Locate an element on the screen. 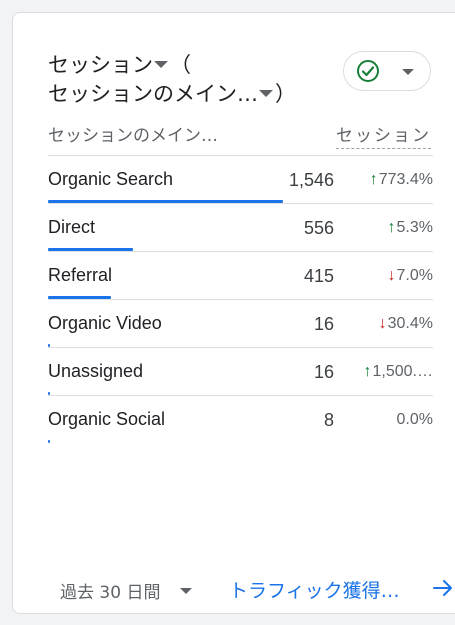  row-change-percent: 0.0% is located at coordinates (414, 419).